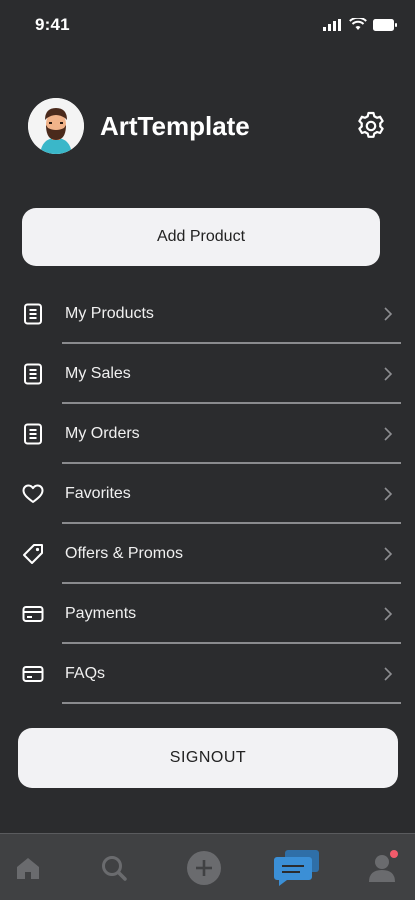  What do you see at coordinates (207, 674) in the screenshot?
I see `menu-item-faqs: FAQs` at bounding box center [207, 674].